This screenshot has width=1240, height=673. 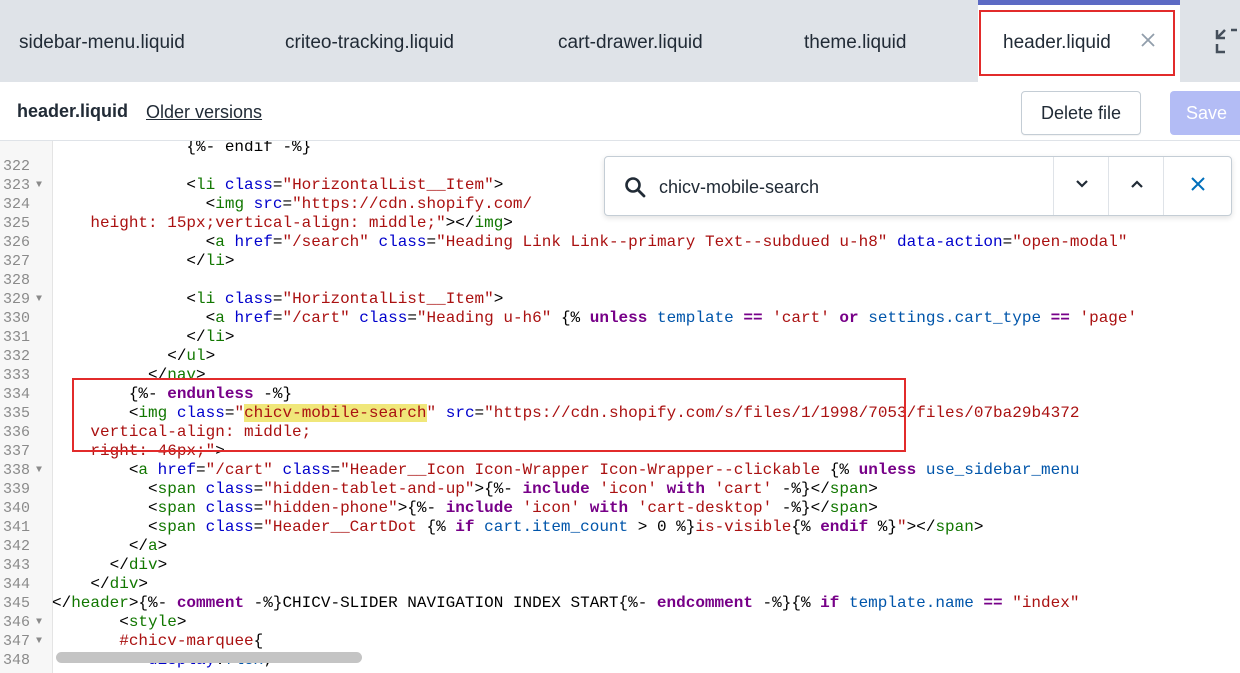 I want to click on code-text: </li>, so click(x=143, y=337).